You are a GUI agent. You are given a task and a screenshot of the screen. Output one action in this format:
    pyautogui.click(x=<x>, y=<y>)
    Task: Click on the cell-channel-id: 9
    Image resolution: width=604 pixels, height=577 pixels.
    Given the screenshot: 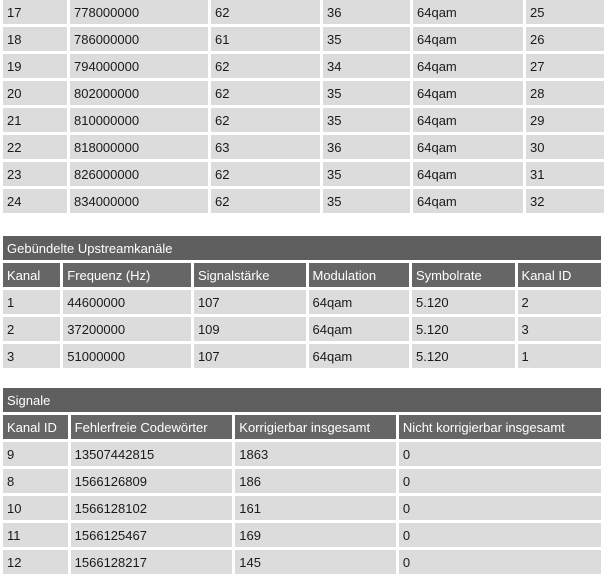 What is the action you would take?
    pyautogui.click(x=35, y=454)
    